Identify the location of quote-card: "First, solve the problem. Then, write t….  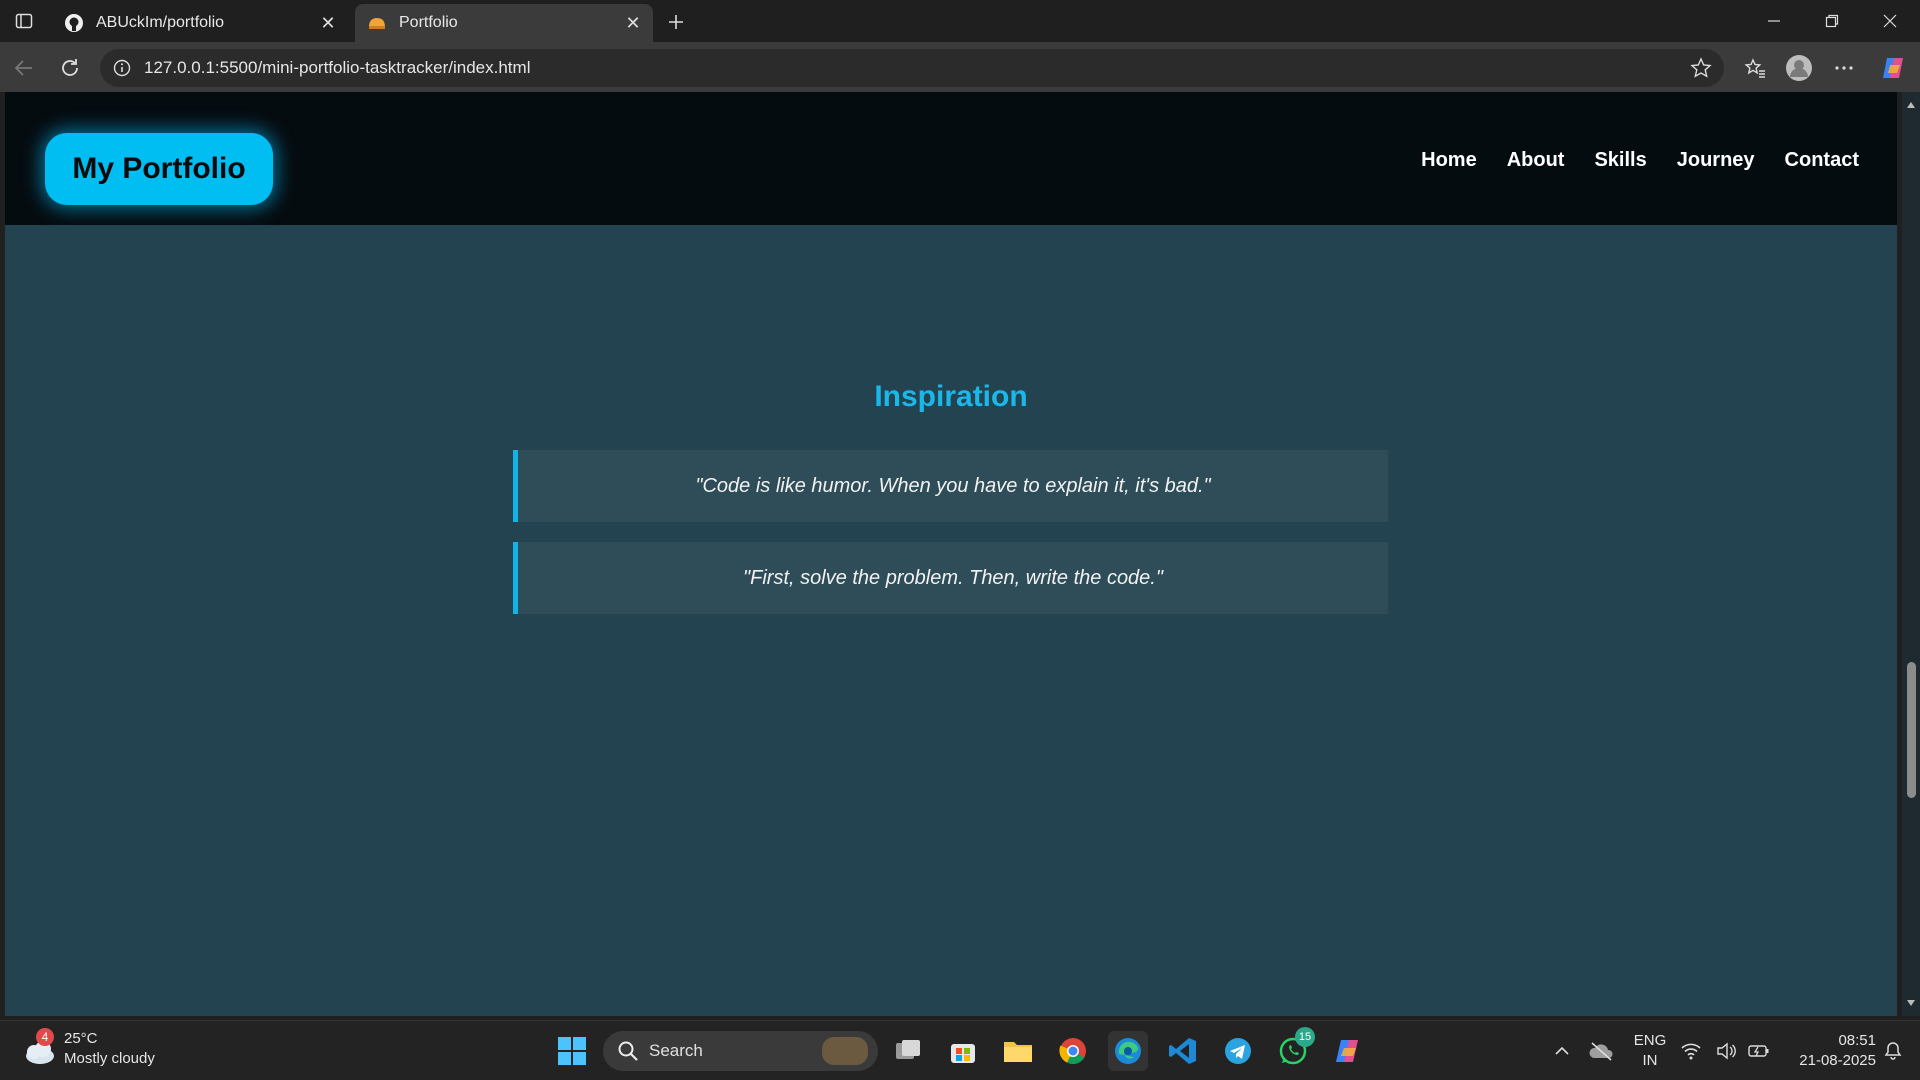
(950, 578).